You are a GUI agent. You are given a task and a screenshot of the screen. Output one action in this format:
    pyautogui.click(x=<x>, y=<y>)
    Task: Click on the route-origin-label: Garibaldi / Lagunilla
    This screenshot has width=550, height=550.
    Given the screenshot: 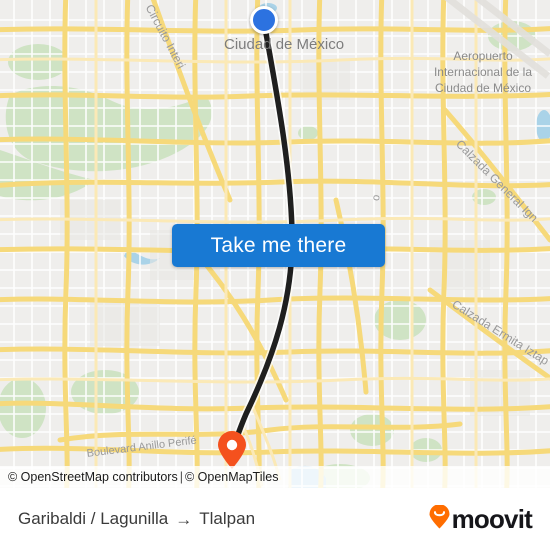 What is the action you would take?
    pyautogui.click(x=93, y=518)
    